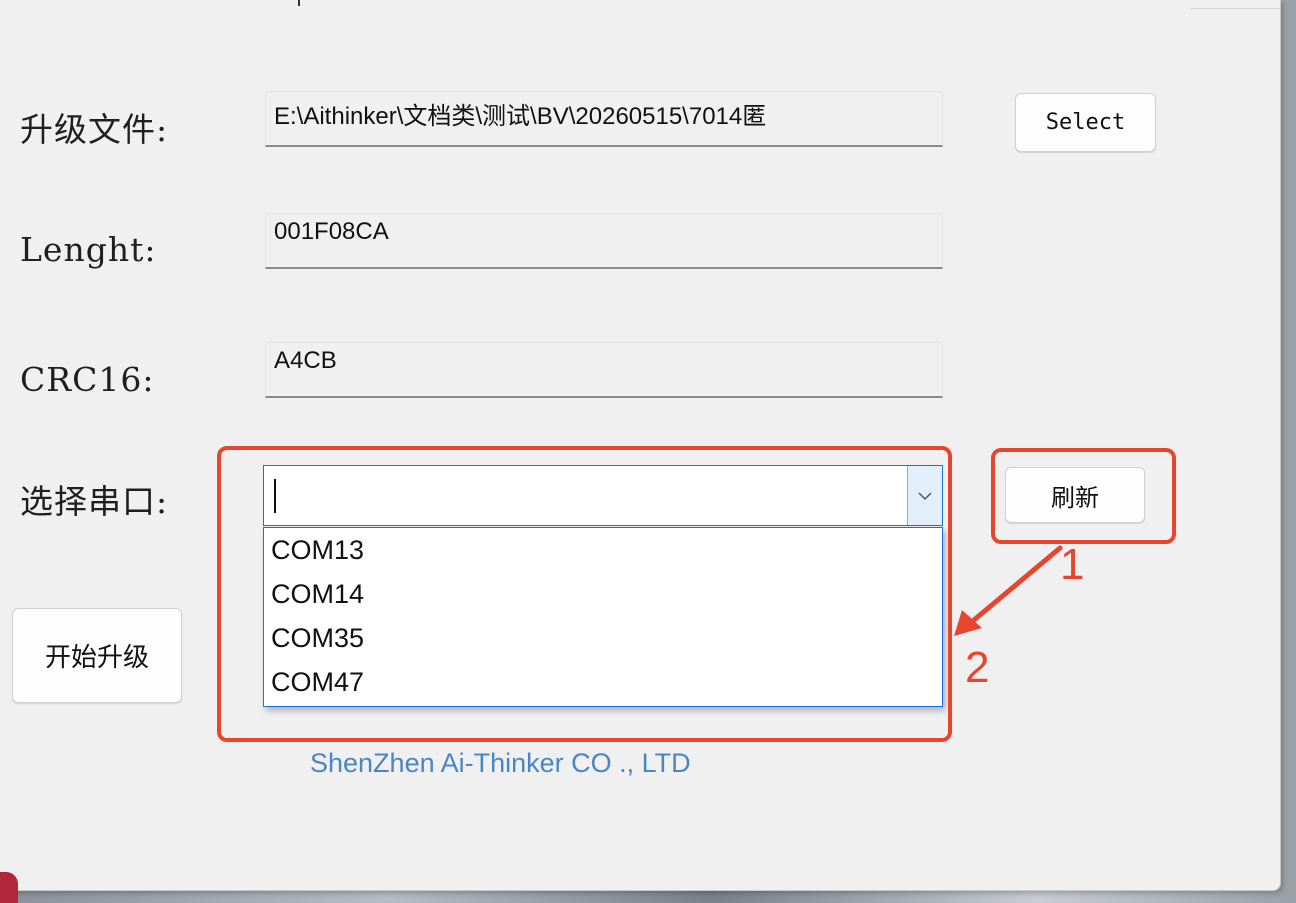  Describe the element at coordinates (500, 763) in the screenshot. I see `company-footer: ShenZhen Ai-Thinker CO ., LTD` at that location.